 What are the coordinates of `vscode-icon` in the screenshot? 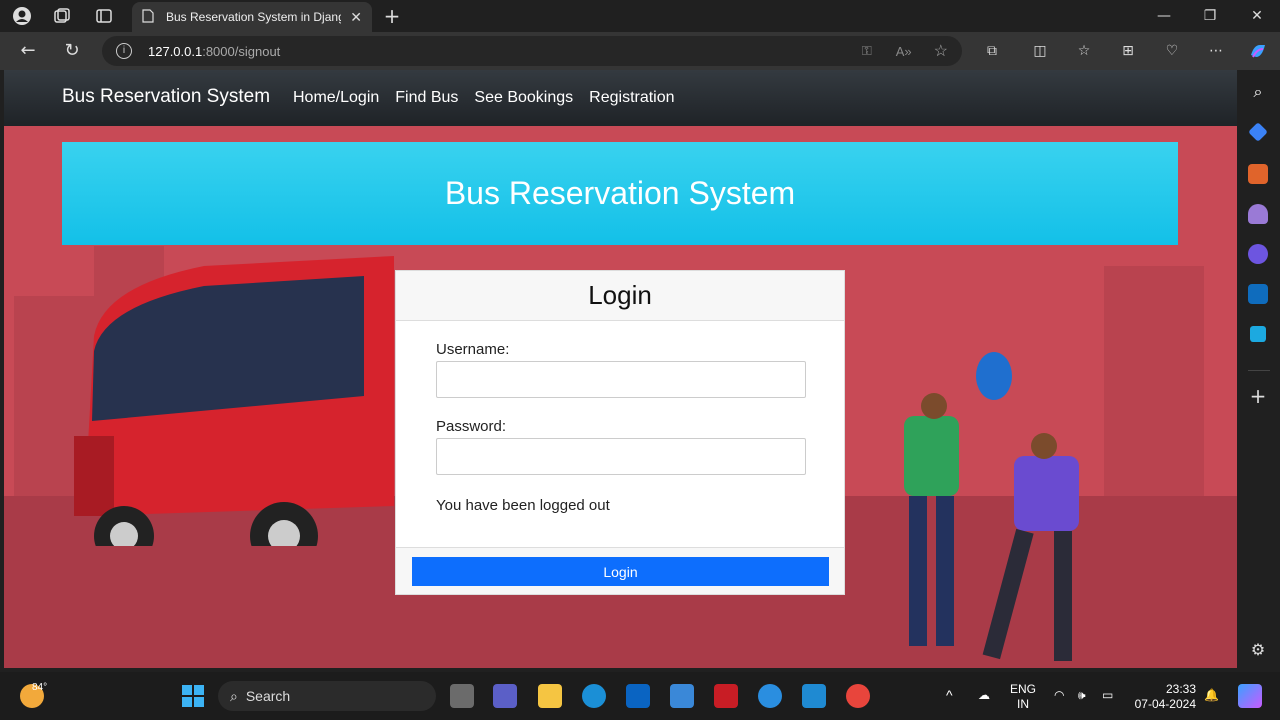 It's located at (814, 696).